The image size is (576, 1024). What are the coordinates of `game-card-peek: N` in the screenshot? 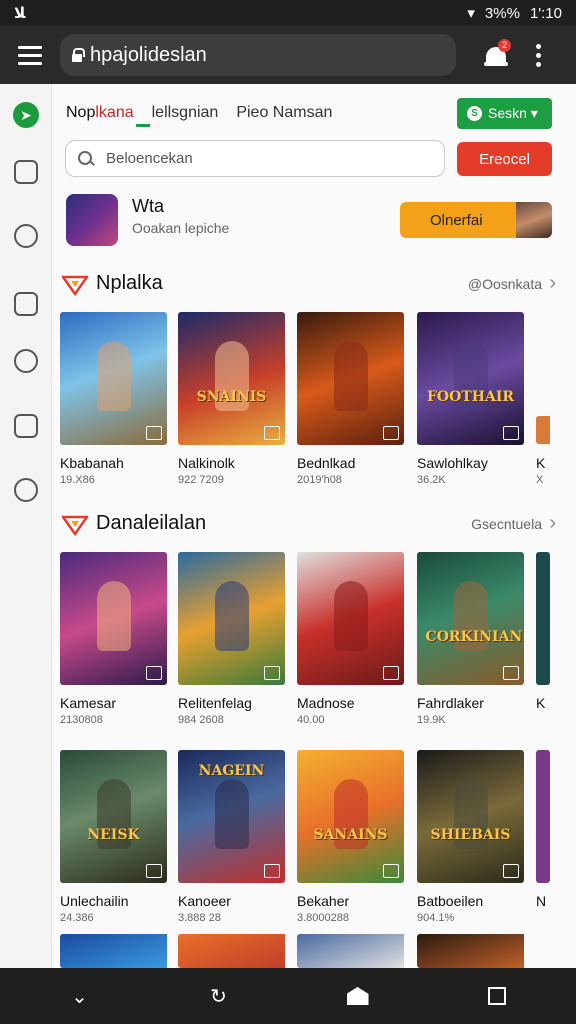 It's located at (543, 831).